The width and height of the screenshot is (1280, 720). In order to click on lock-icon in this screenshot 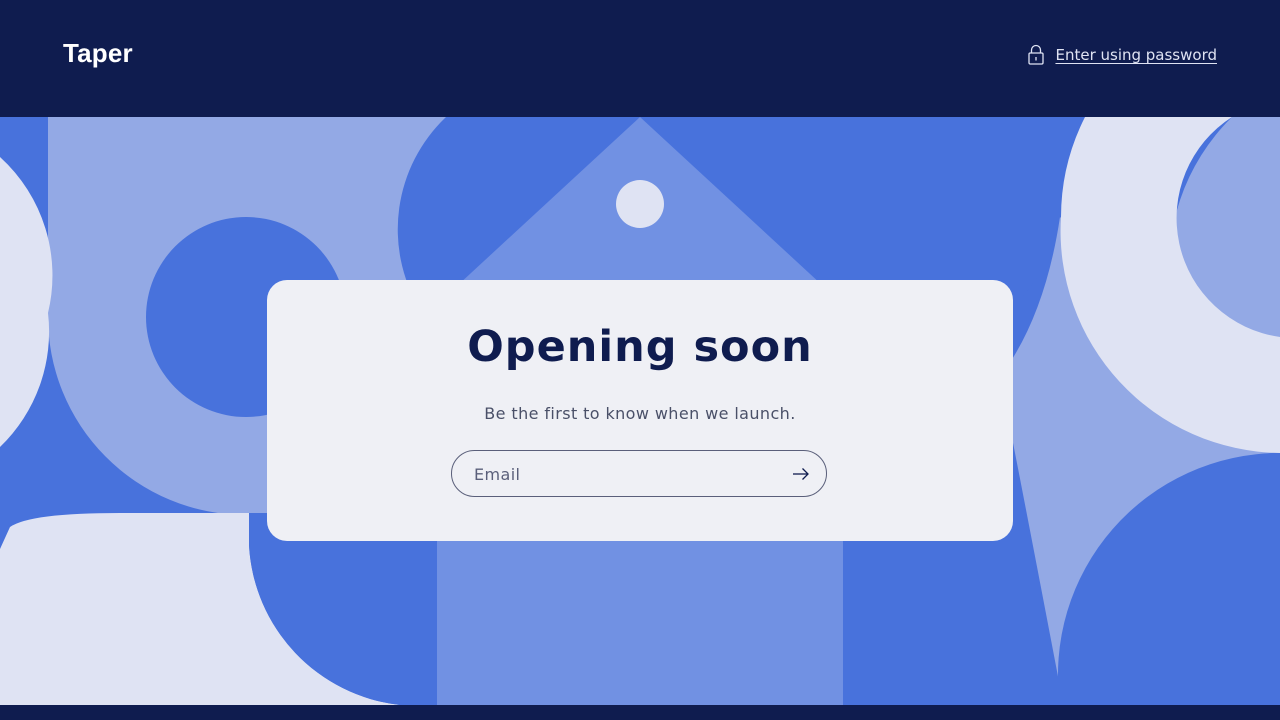, I will do `click(1036, 54)`.